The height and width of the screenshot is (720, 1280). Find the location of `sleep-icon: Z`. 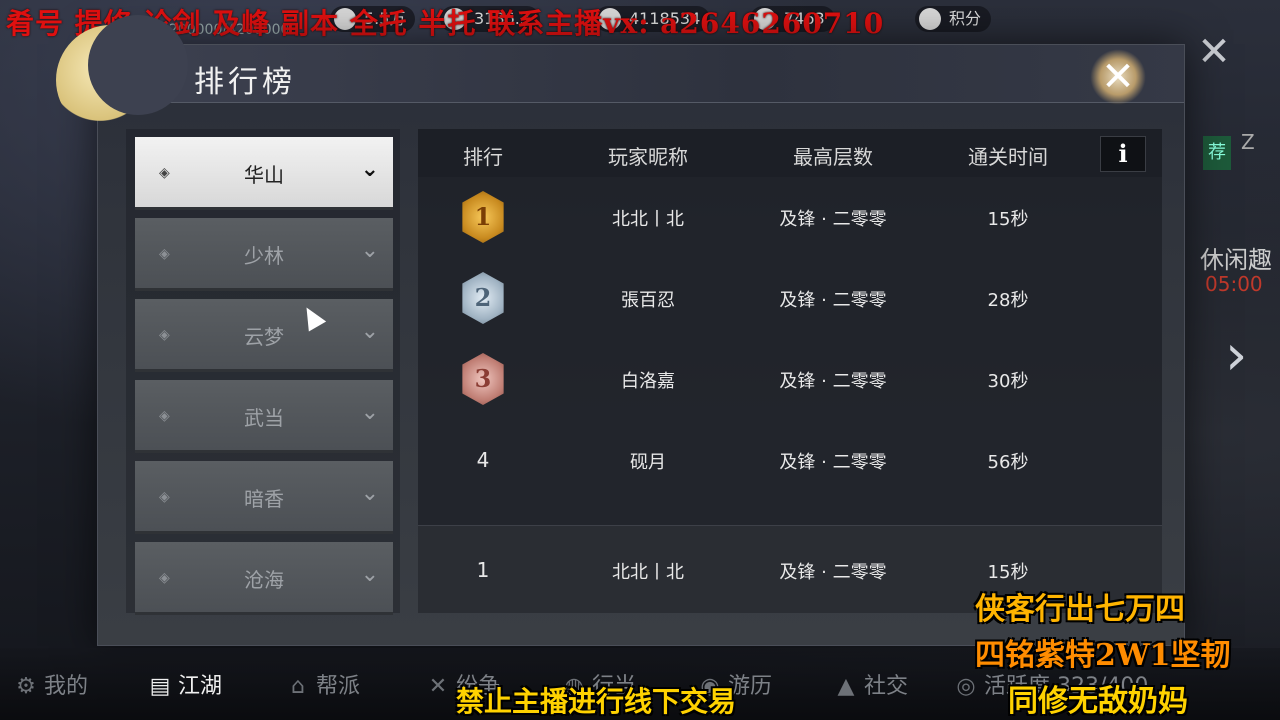

sleep-icon: Z is located at coordinates (1248, 142).